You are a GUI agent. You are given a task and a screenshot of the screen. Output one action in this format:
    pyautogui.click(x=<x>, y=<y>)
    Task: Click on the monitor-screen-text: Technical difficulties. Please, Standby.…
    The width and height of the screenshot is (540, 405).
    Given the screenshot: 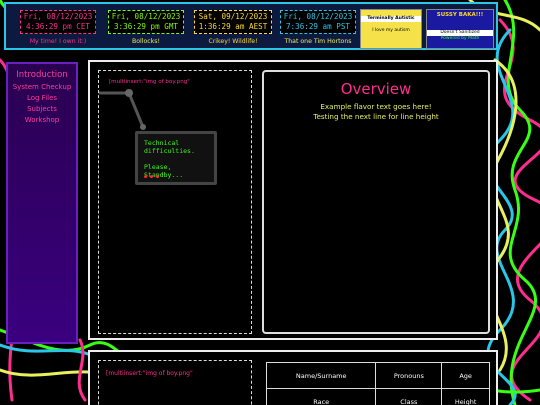 What is the action you would take?
    pyautogui.click(x=169, y=159)
    